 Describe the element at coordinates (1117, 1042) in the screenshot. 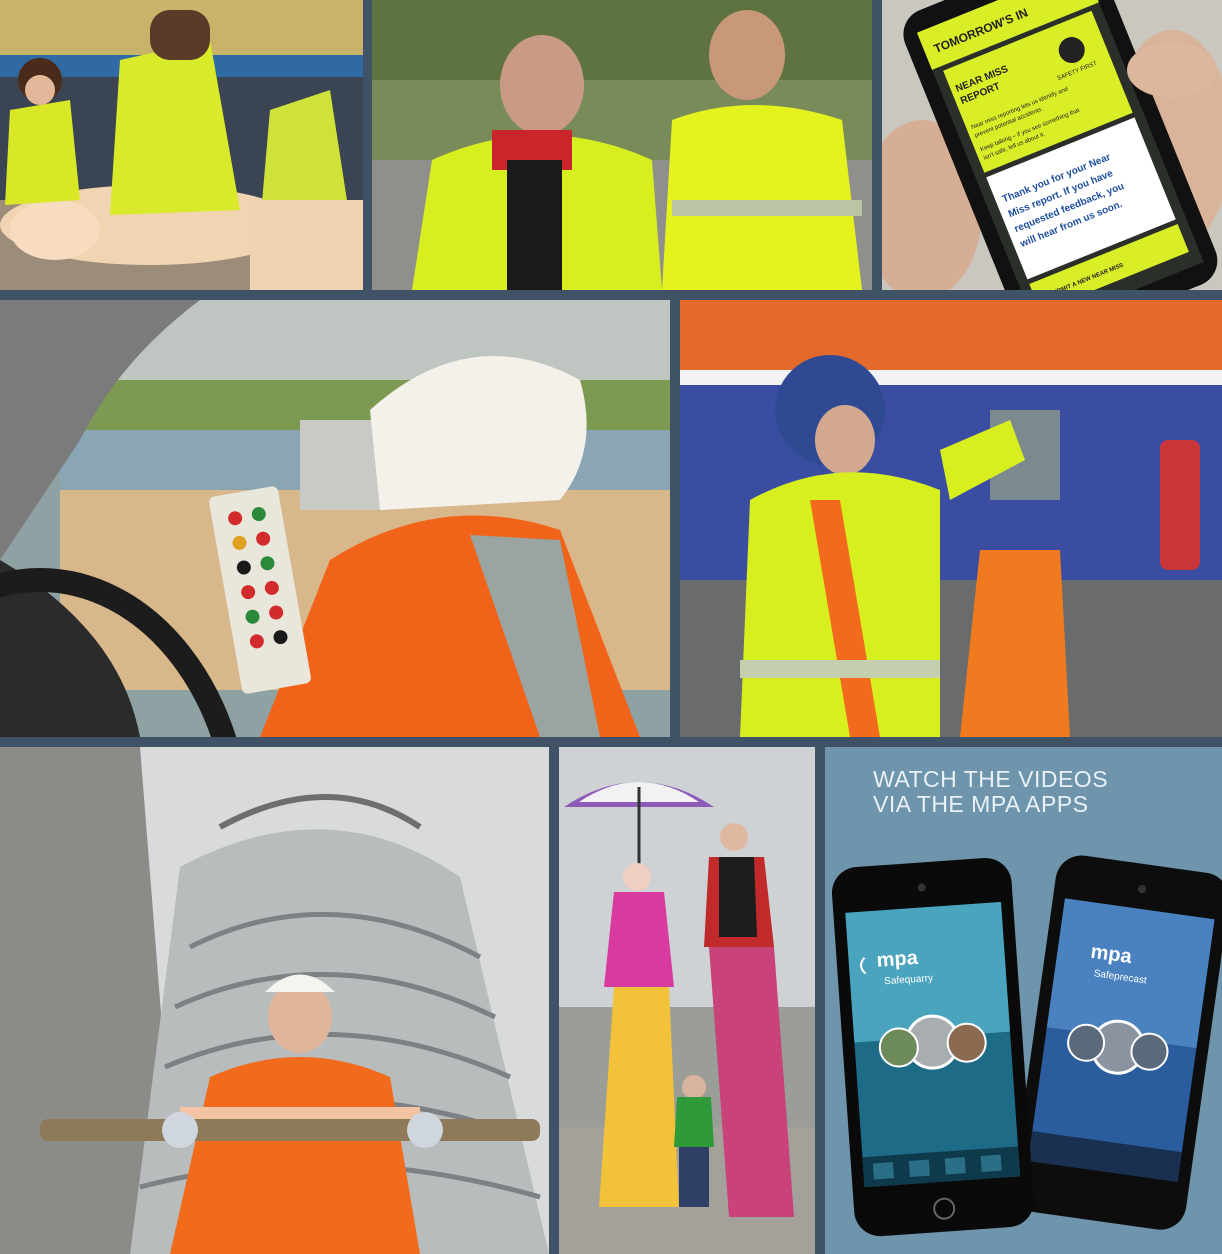

I see `safeprecast-phone: mpa Safeprecast` at that location.